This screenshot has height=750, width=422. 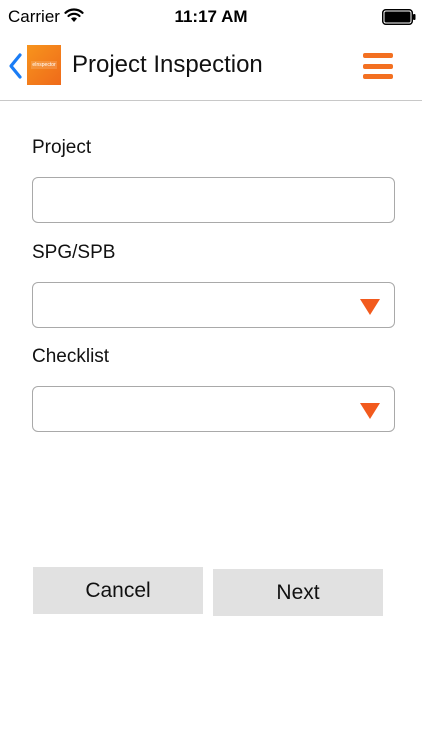 I want to click on spg-spb-label: SPG/SPB, so click(x=74, y=252).